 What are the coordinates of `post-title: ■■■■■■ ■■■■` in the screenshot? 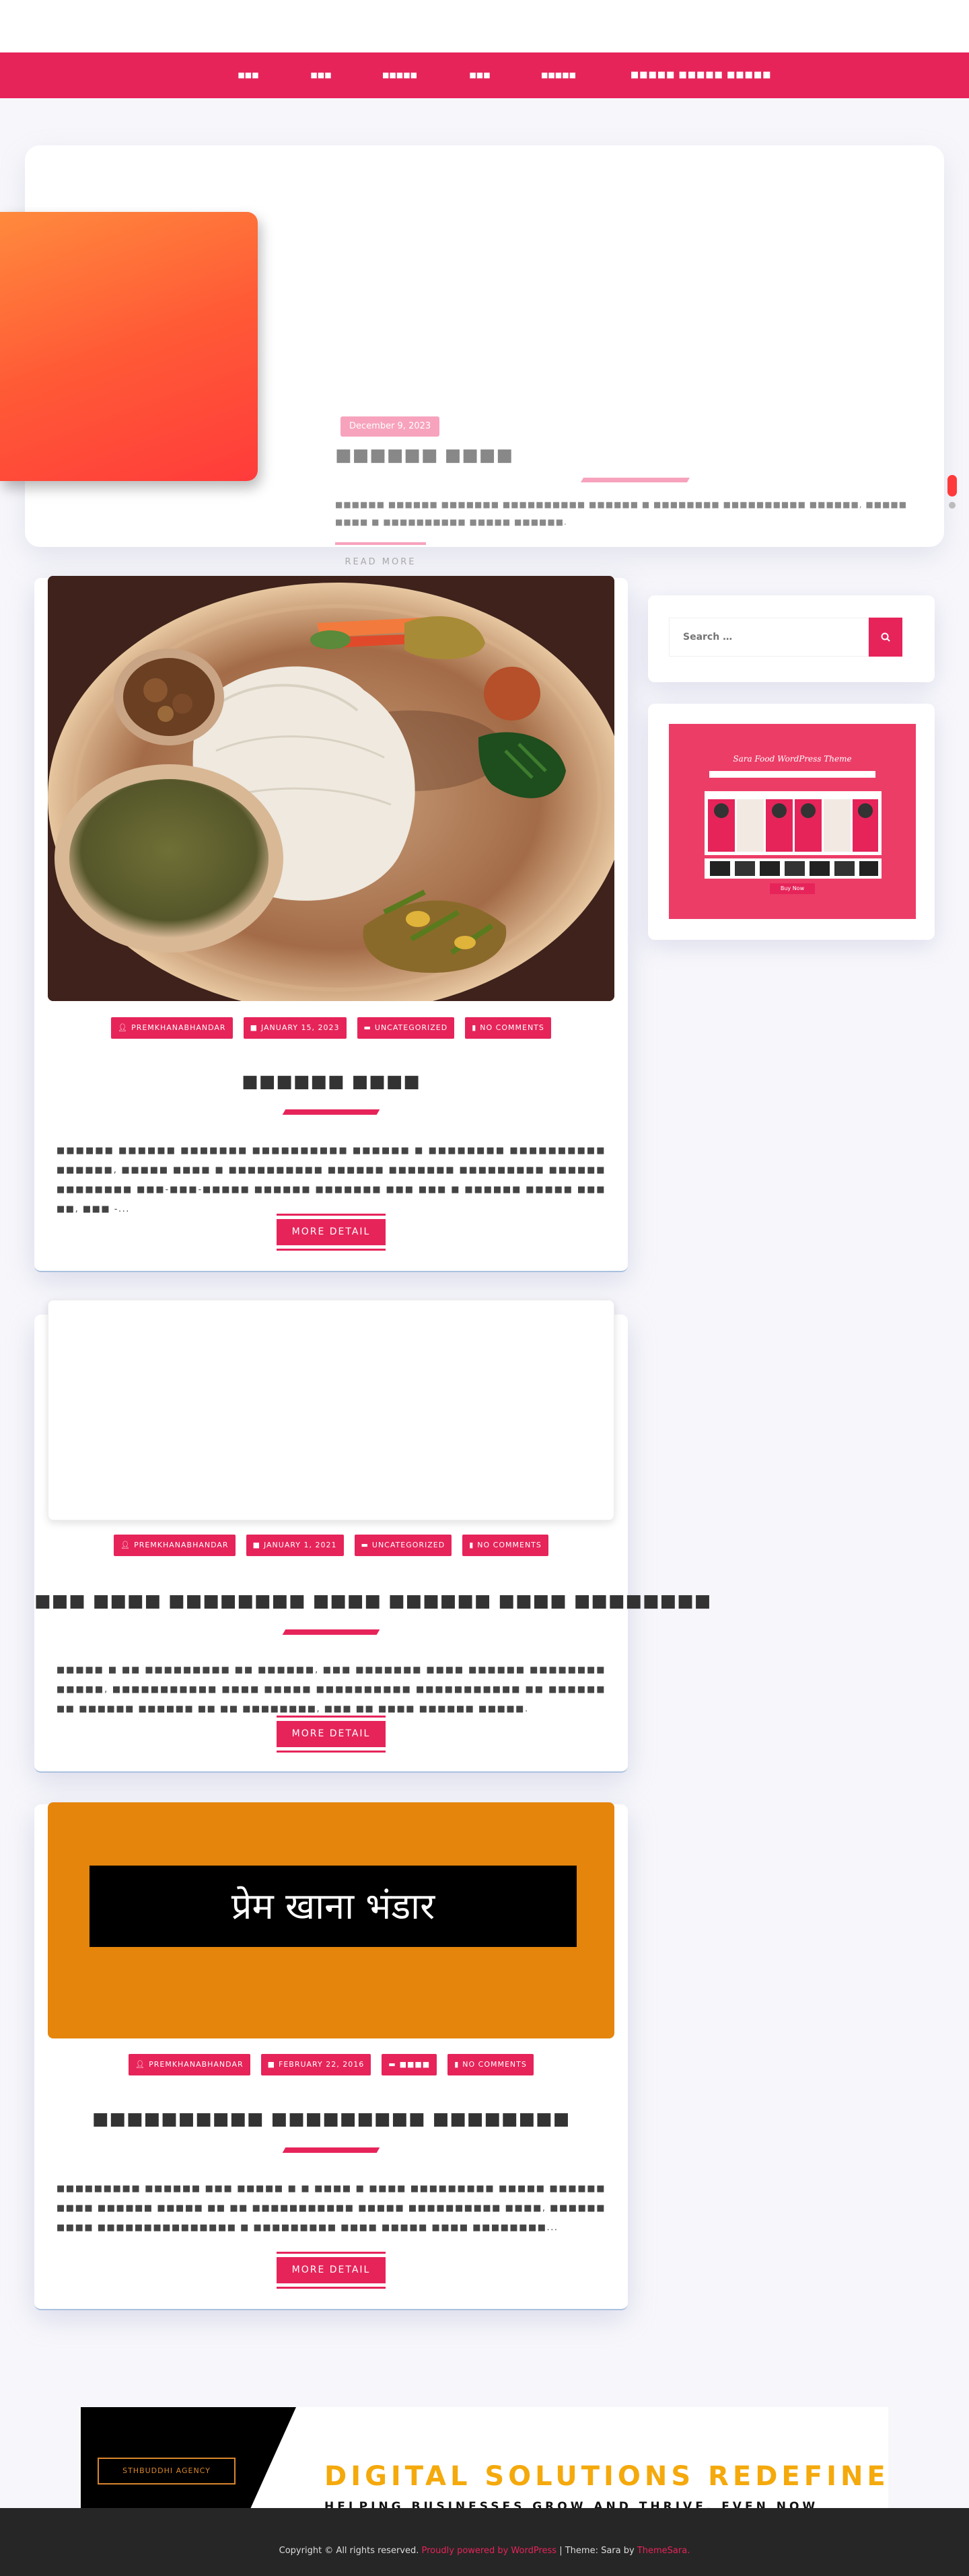 It's located at (331, 1082).